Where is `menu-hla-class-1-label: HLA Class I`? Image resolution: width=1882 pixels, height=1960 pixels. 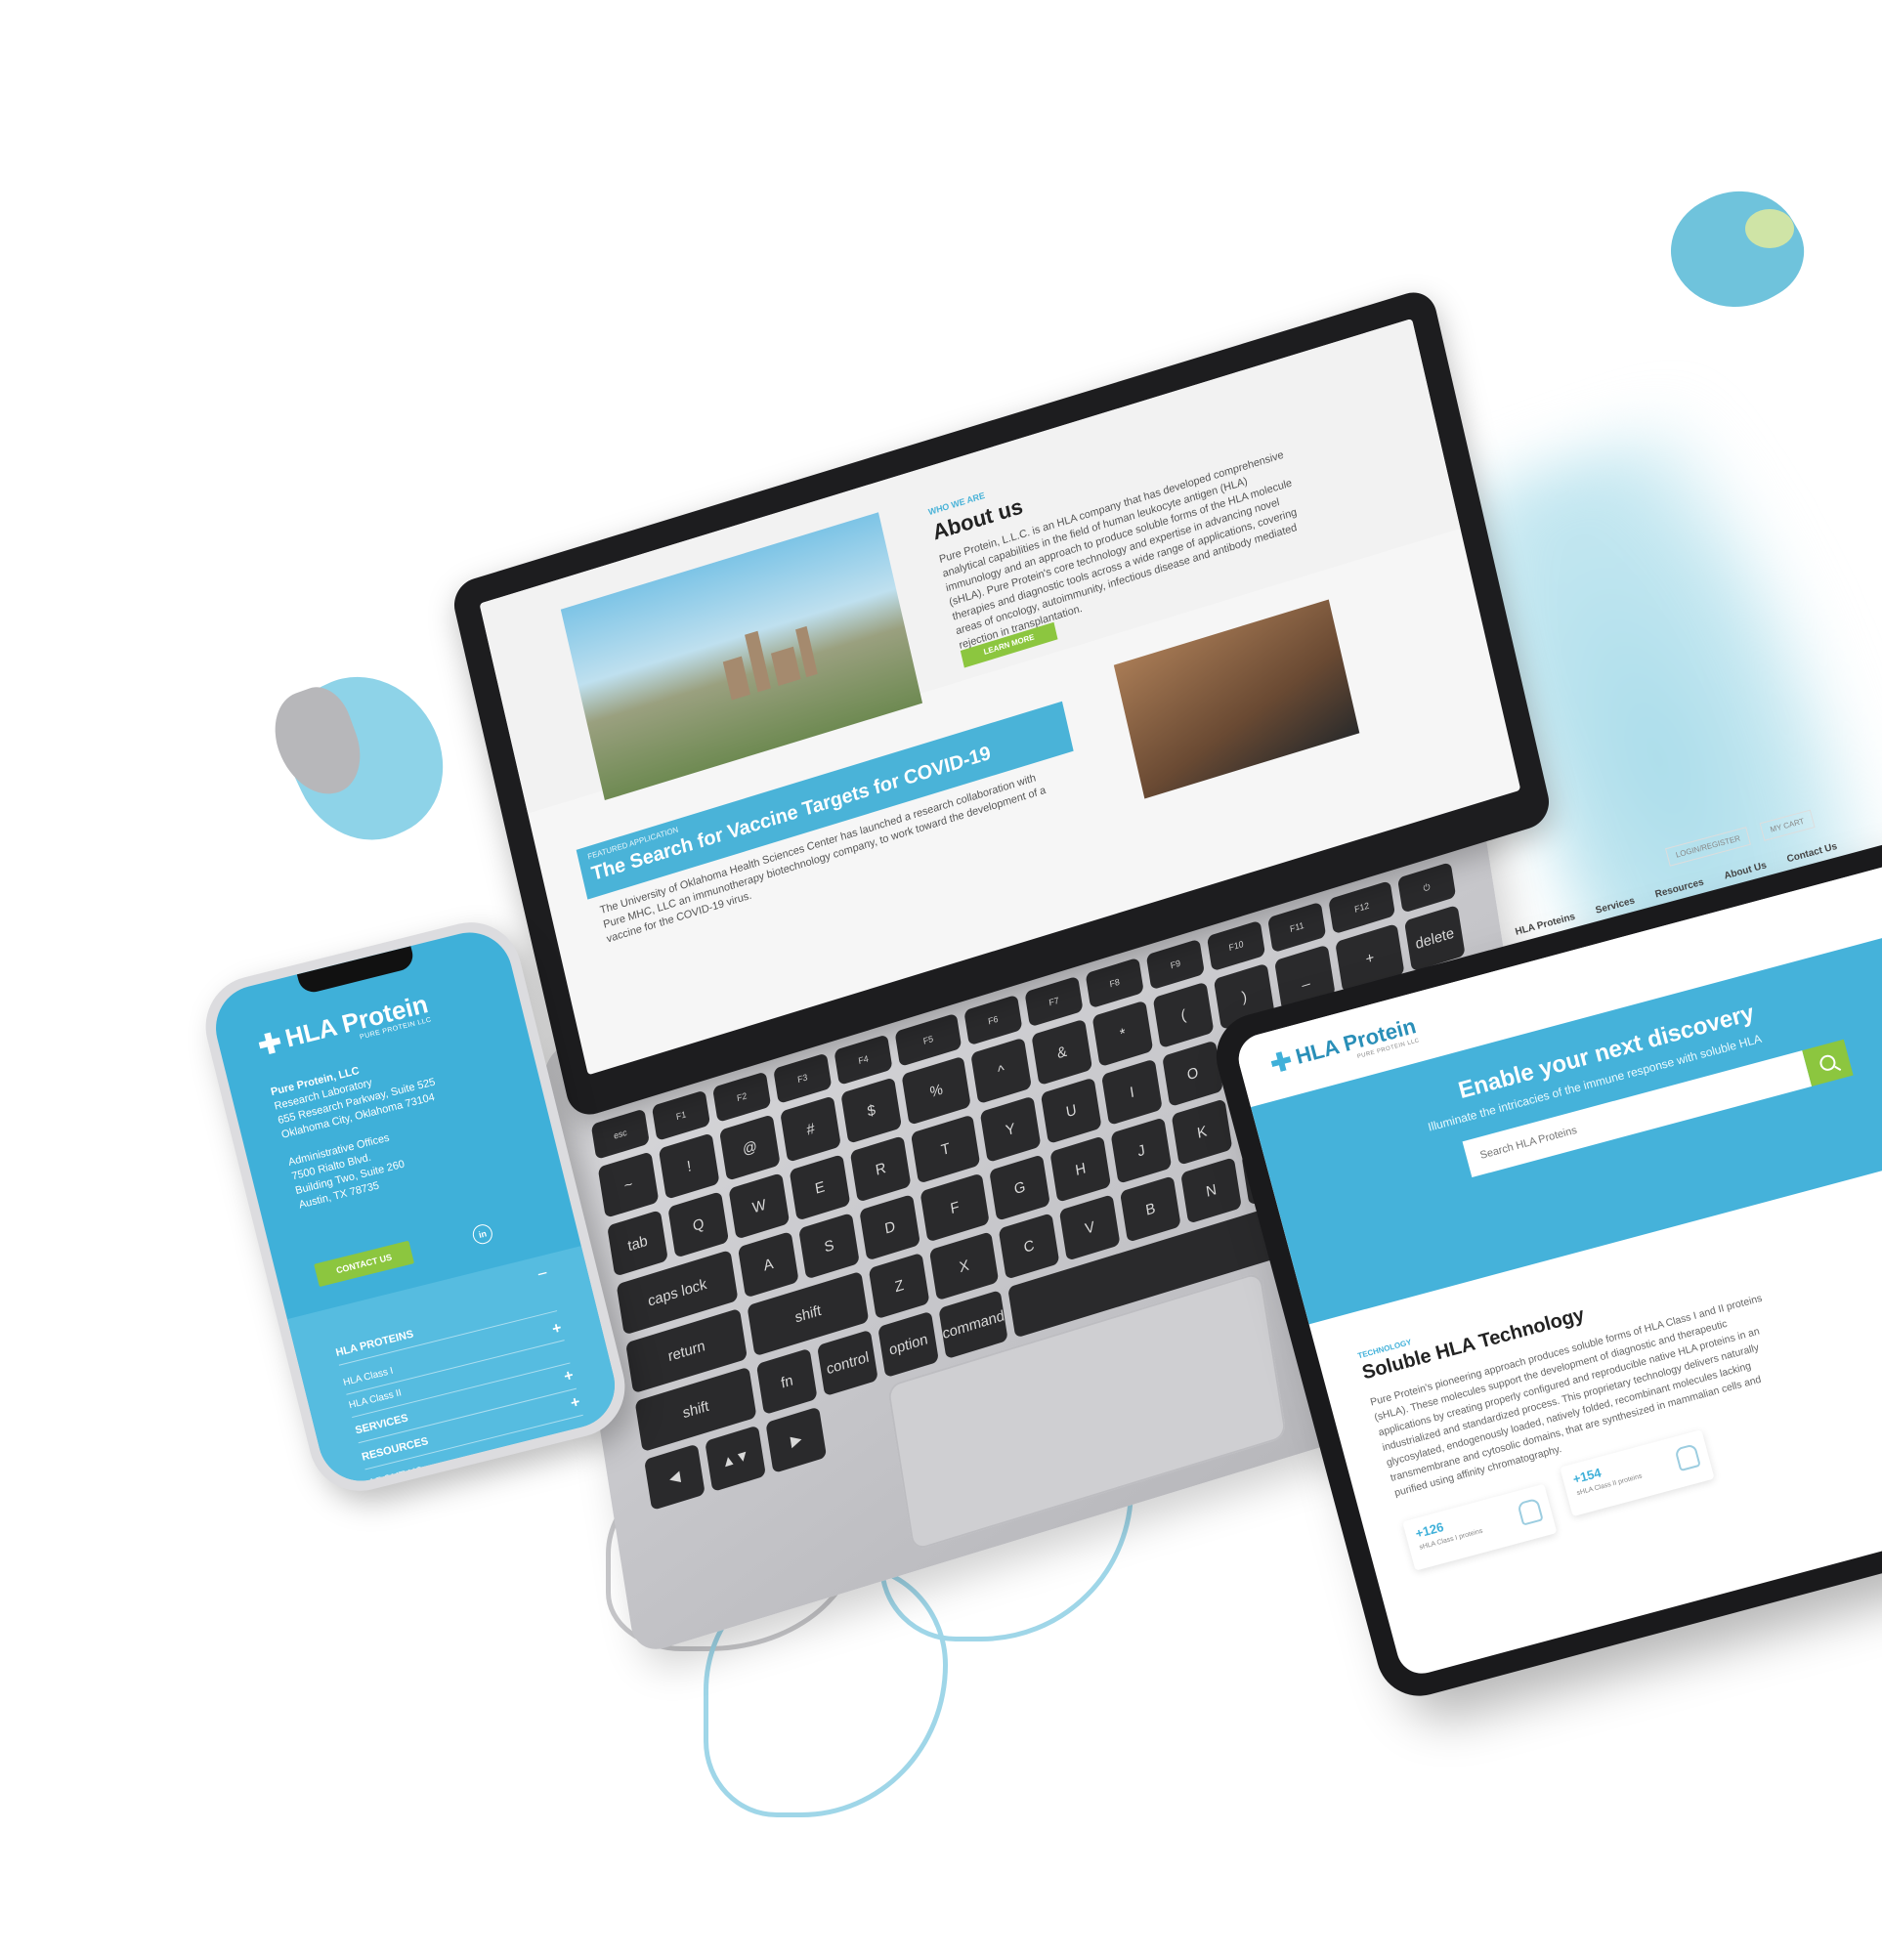 menu-hla-class-1-label: HLA Class I is located at coordinates (368, 1376).